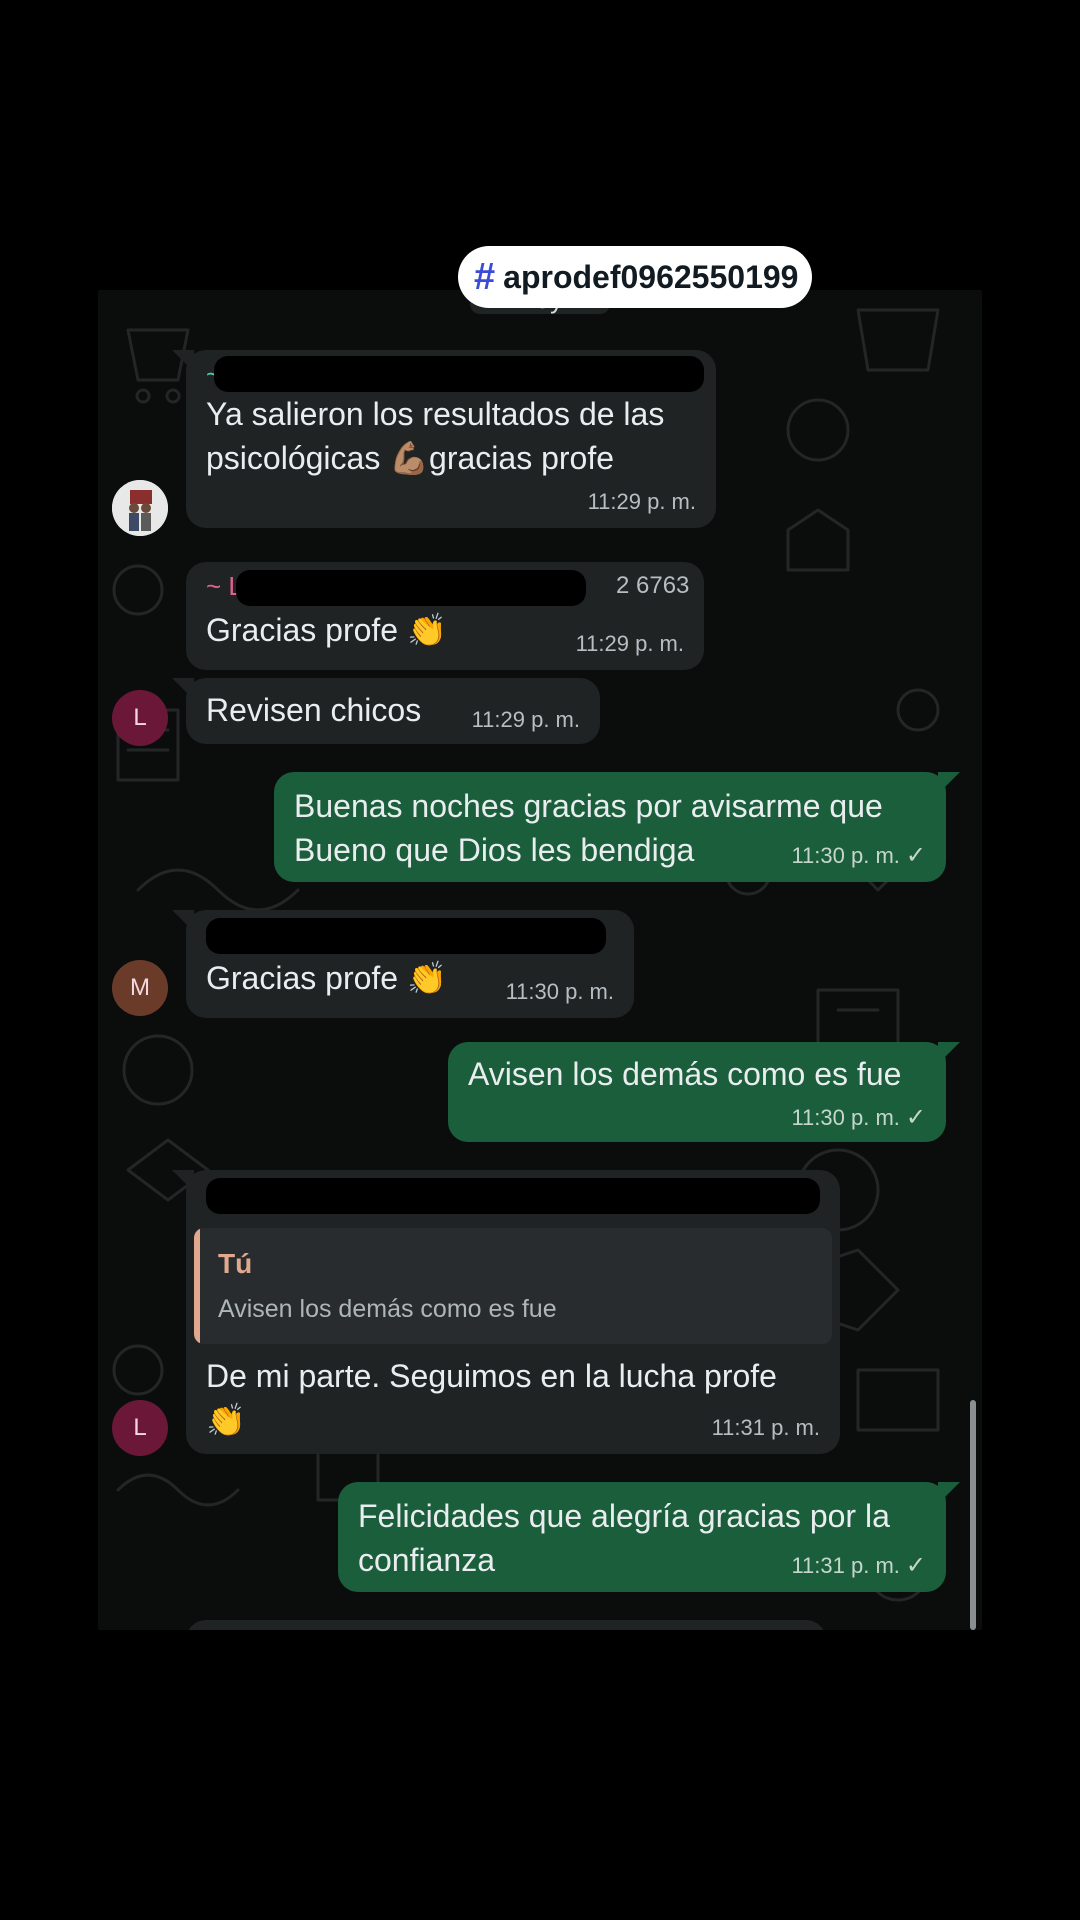  What do you see at coordinates (651, 276) in the screenshot?
I see `hashtag-text: aprodef0962550199` at bounding box center [651, 276].